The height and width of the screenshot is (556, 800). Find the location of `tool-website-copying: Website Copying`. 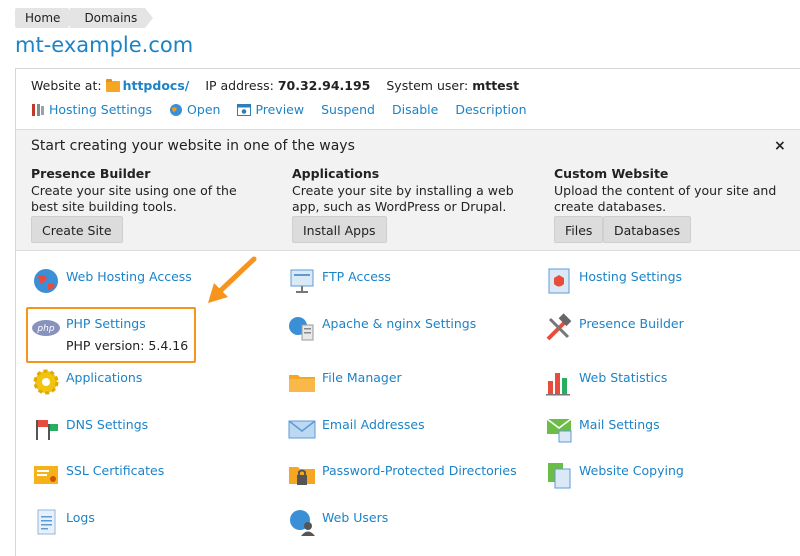

tool-website-copying: Website Copying is located at coordinates (614, 475).